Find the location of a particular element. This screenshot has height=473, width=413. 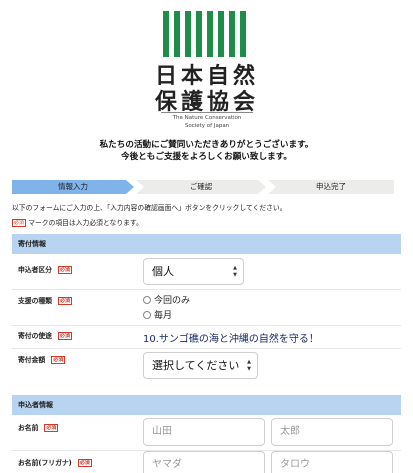

step-confirm-label: ご確認 is located at coordinates (201, 186).